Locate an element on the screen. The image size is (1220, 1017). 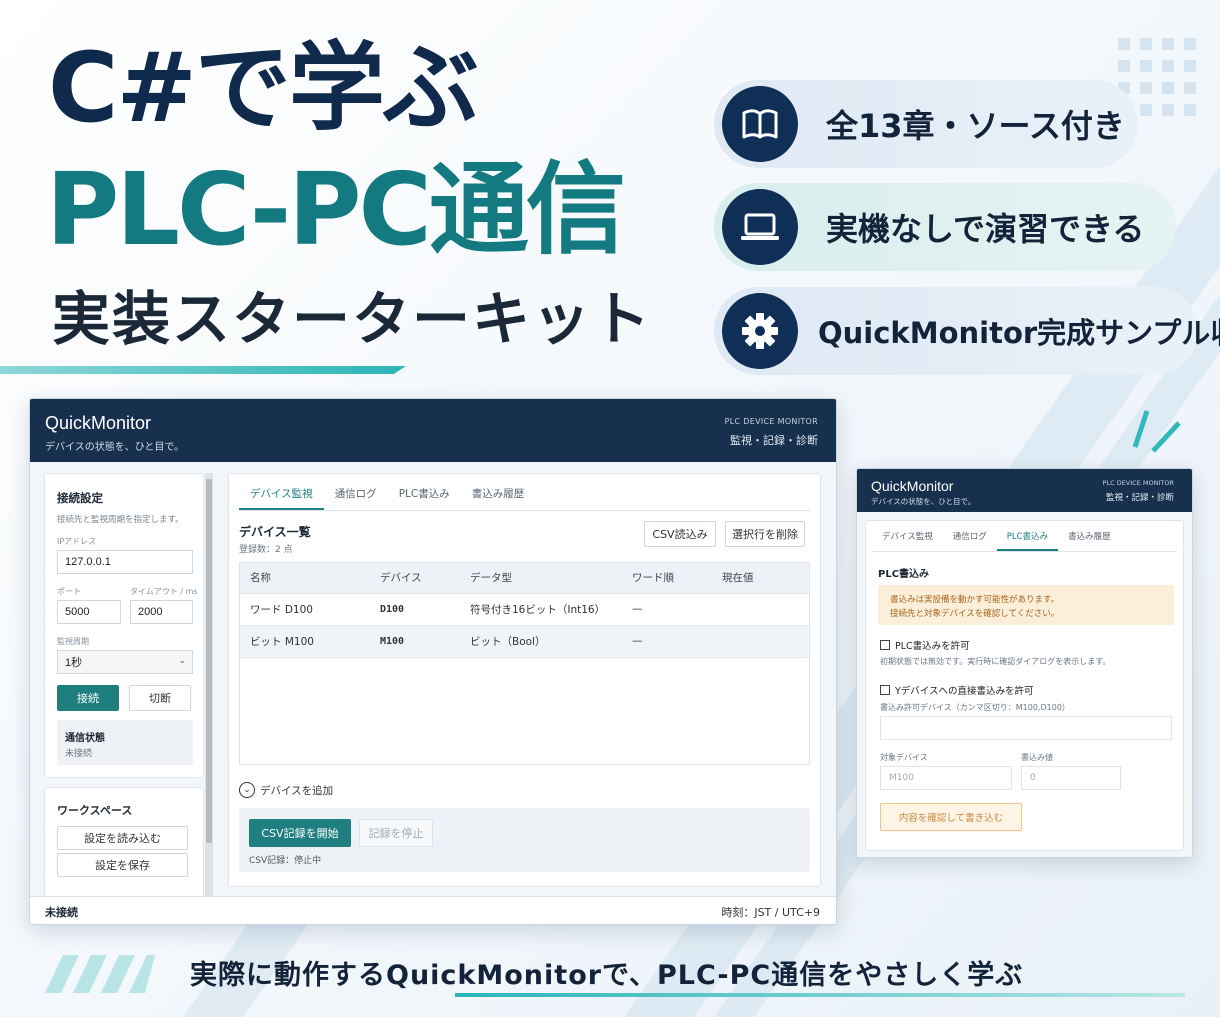
device-list-heading: デバイス一覧 is located at coordinates (275, 532).